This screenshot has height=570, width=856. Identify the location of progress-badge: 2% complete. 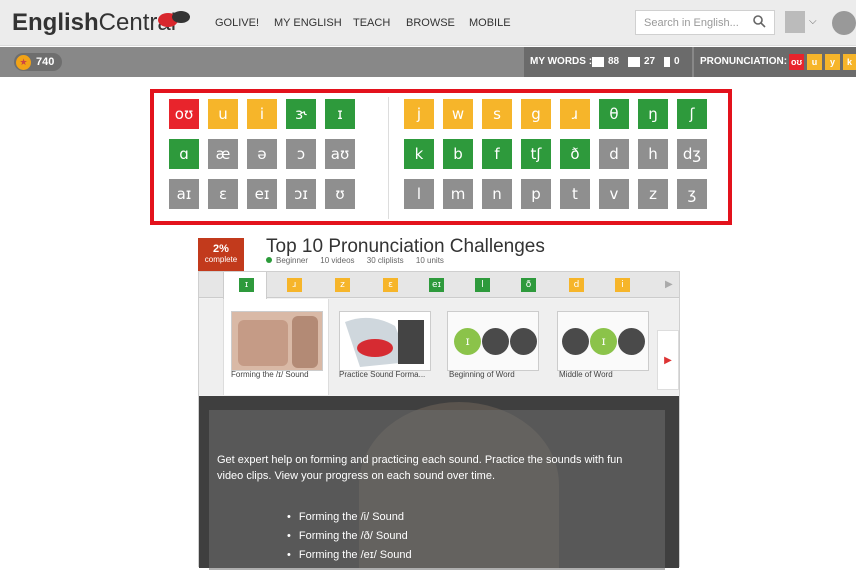
(221, 255).